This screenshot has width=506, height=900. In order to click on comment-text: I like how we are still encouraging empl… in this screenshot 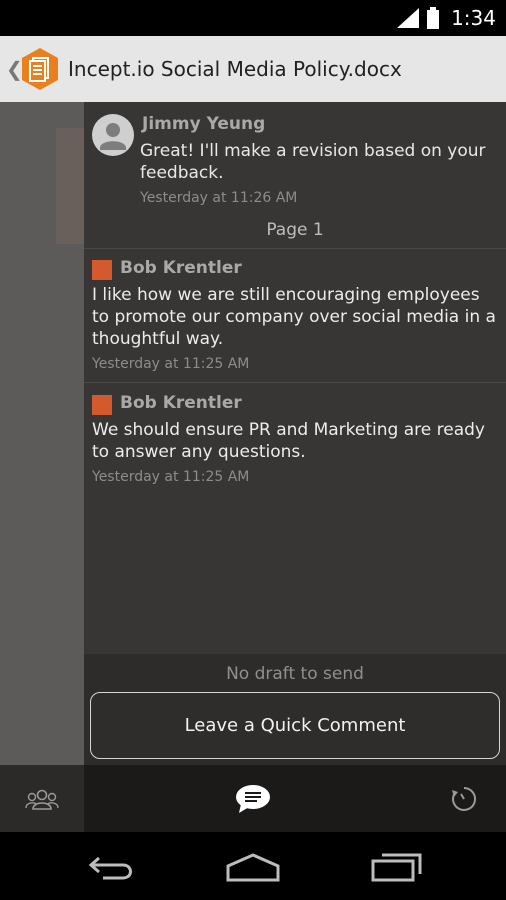, I will do `click(294, 317)`.